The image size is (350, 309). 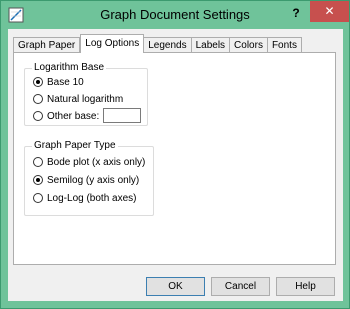 I want to click on radio-other-base: Other base:, so click(x=66, y=116).